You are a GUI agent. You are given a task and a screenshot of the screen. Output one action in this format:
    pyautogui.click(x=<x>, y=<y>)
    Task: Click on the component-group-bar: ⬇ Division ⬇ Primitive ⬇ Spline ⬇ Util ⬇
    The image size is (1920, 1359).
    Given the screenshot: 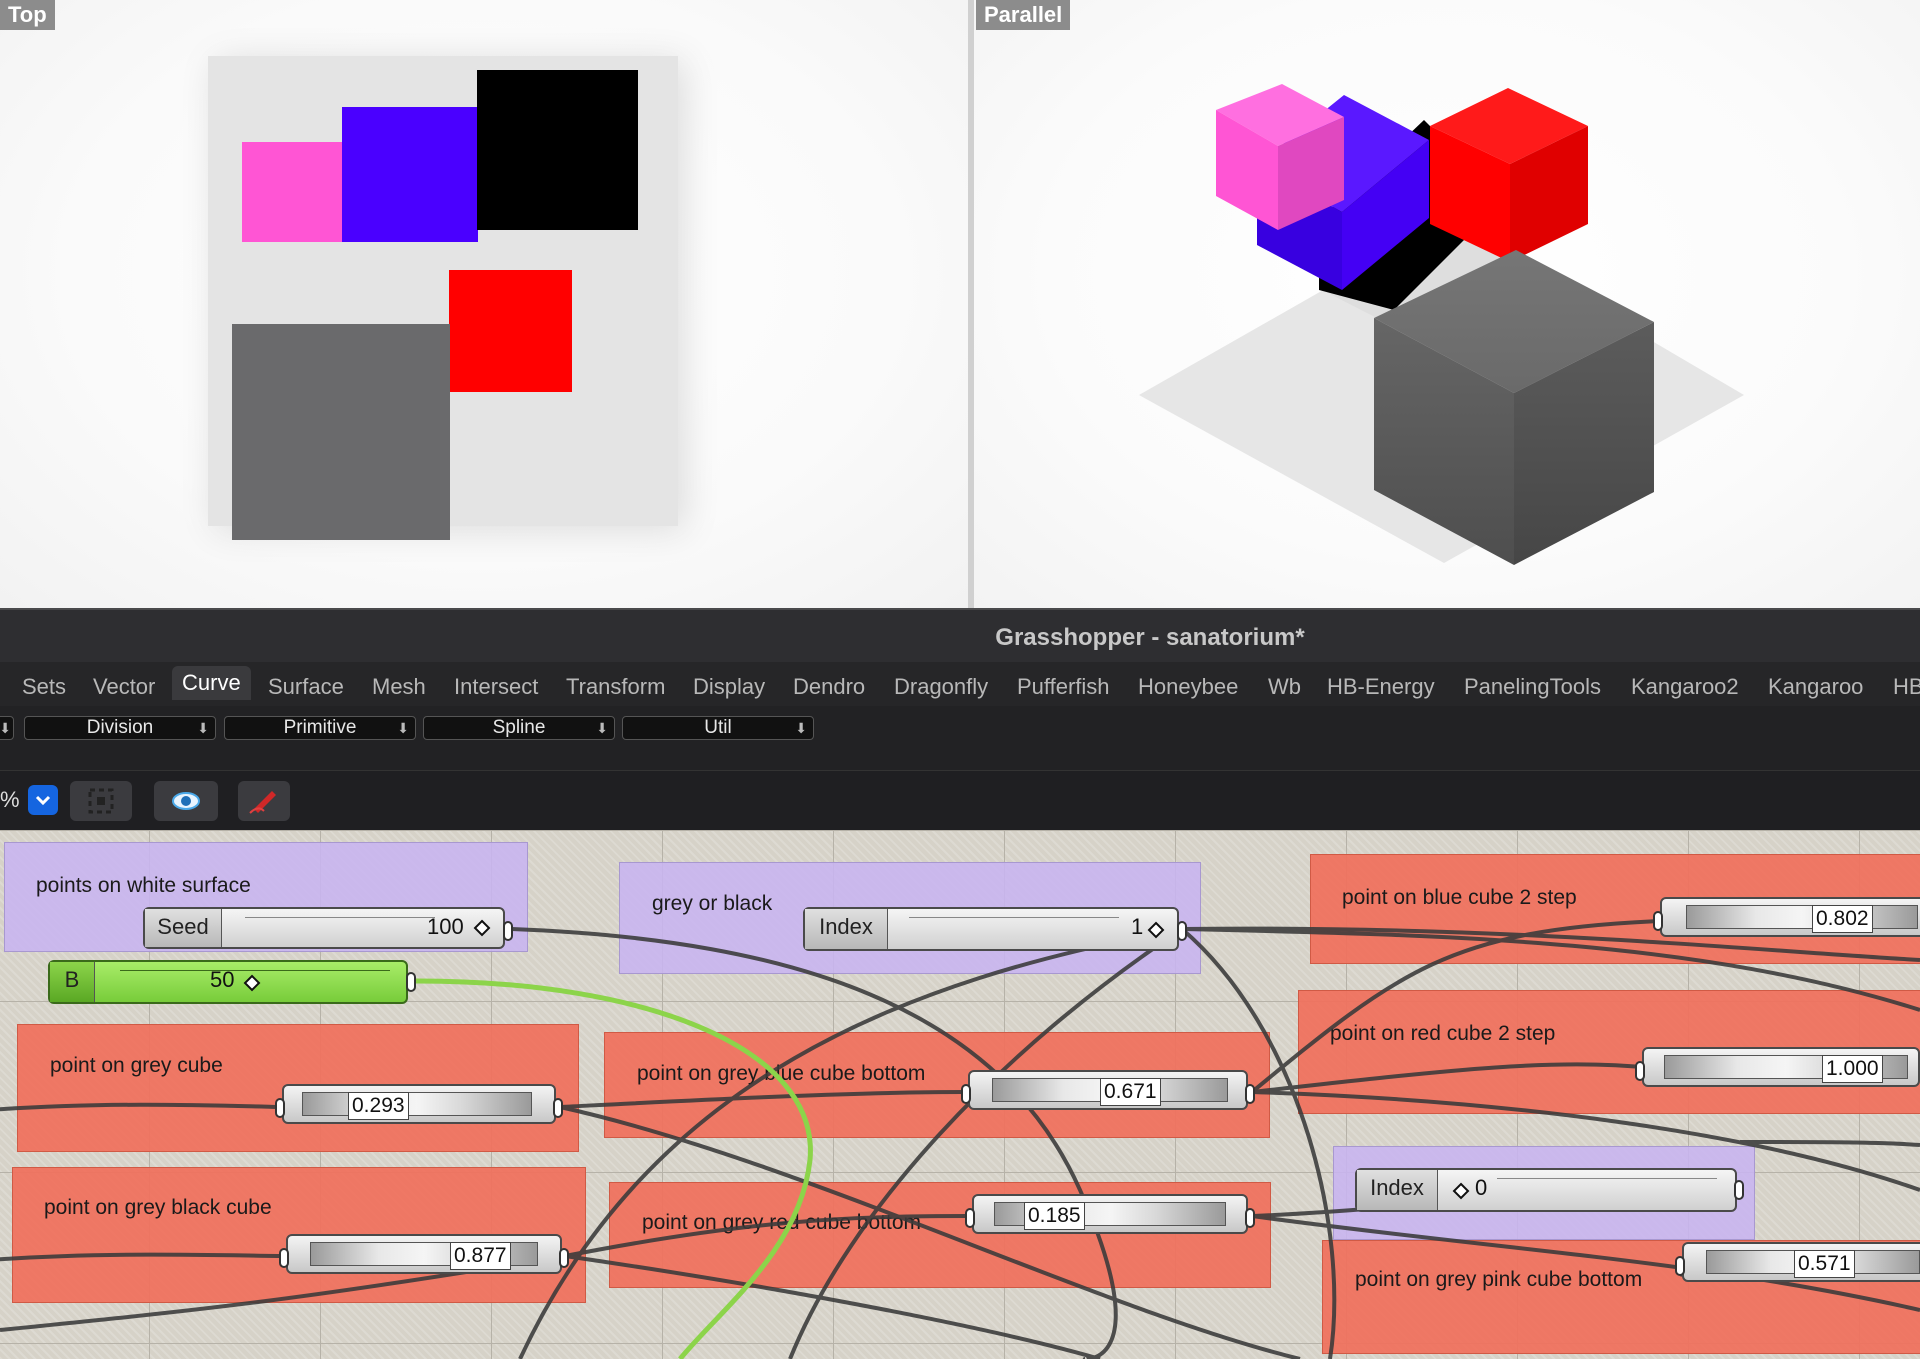 What is the action you would take?
    pyautogui.click(x=960, y=738)
    